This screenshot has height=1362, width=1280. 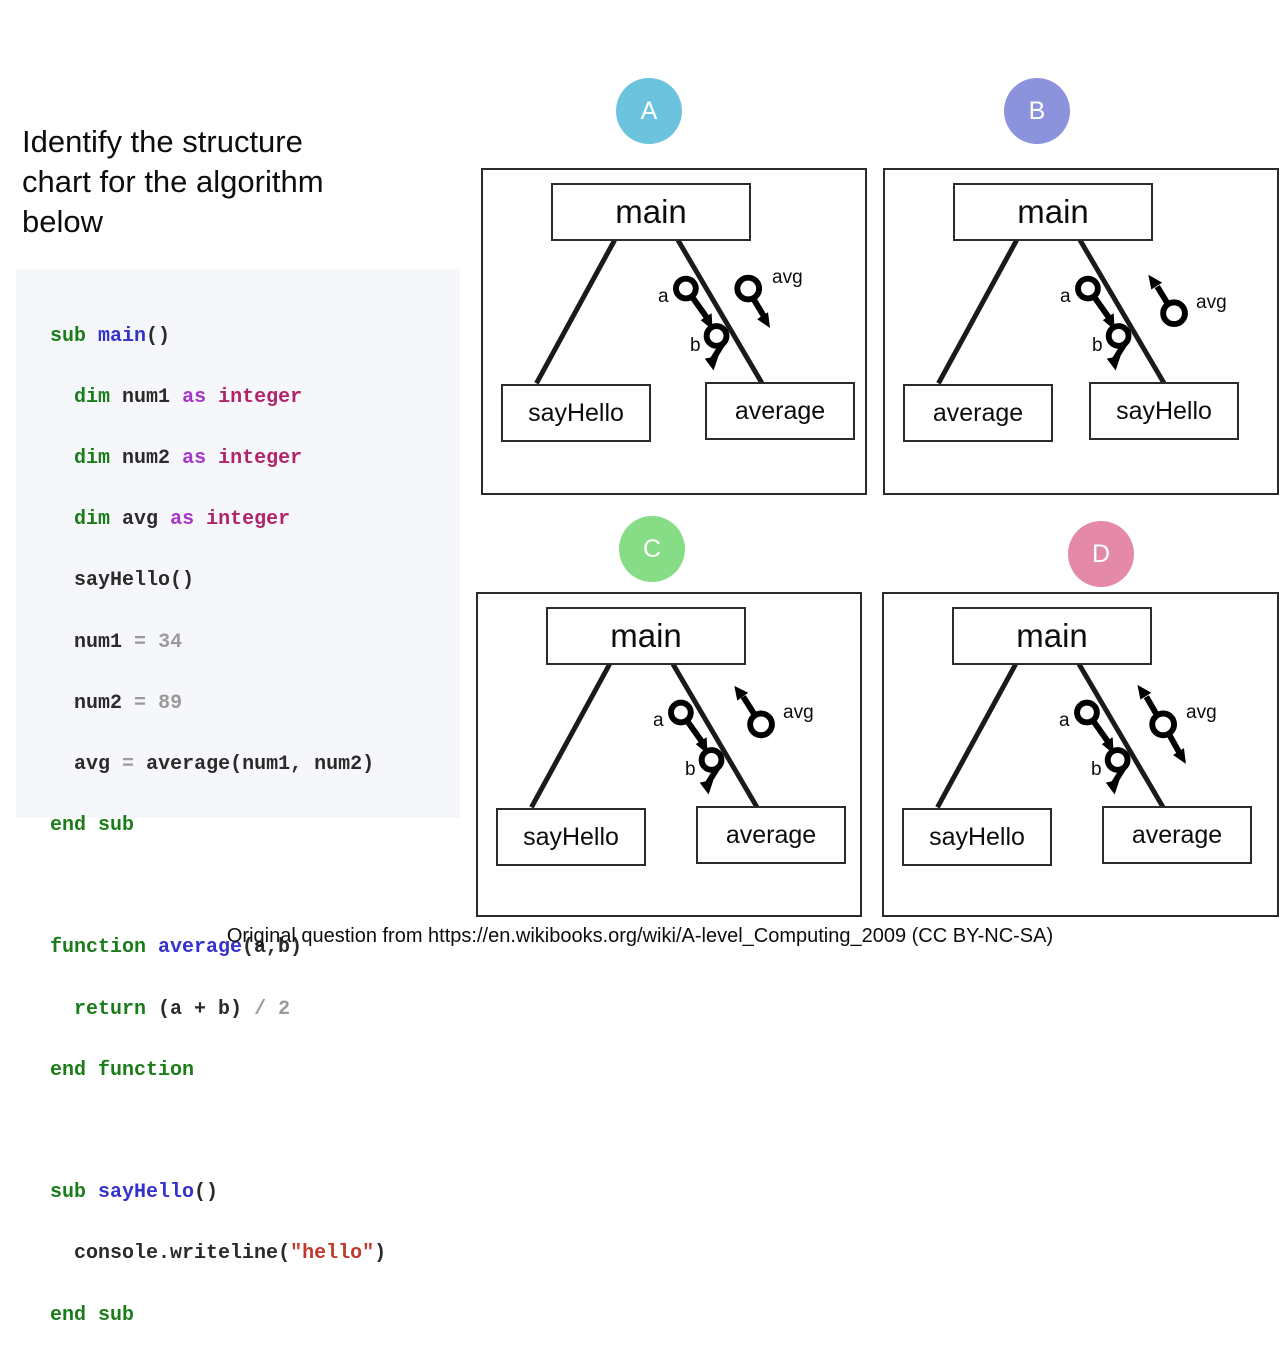 I want to click on code-line: end function, so click(x=255, y=1071).